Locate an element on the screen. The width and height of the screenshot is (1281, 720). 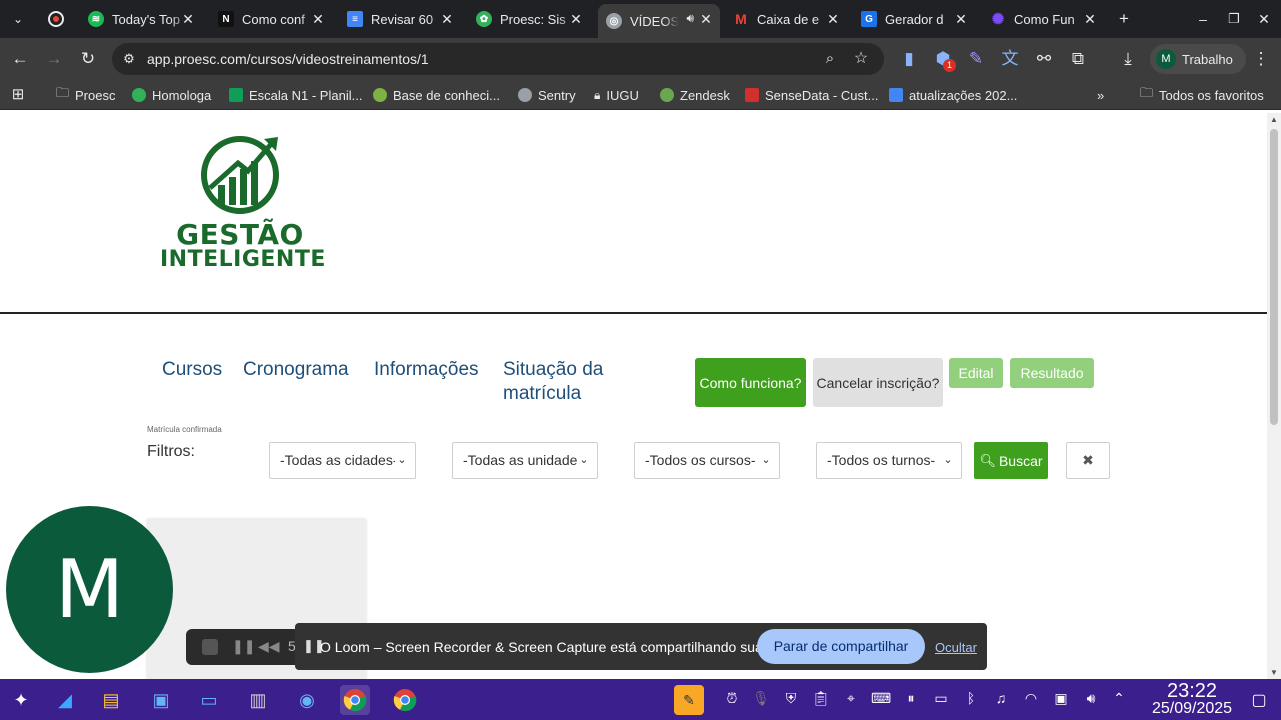
tab-recording is located at coordinates (58, 19).